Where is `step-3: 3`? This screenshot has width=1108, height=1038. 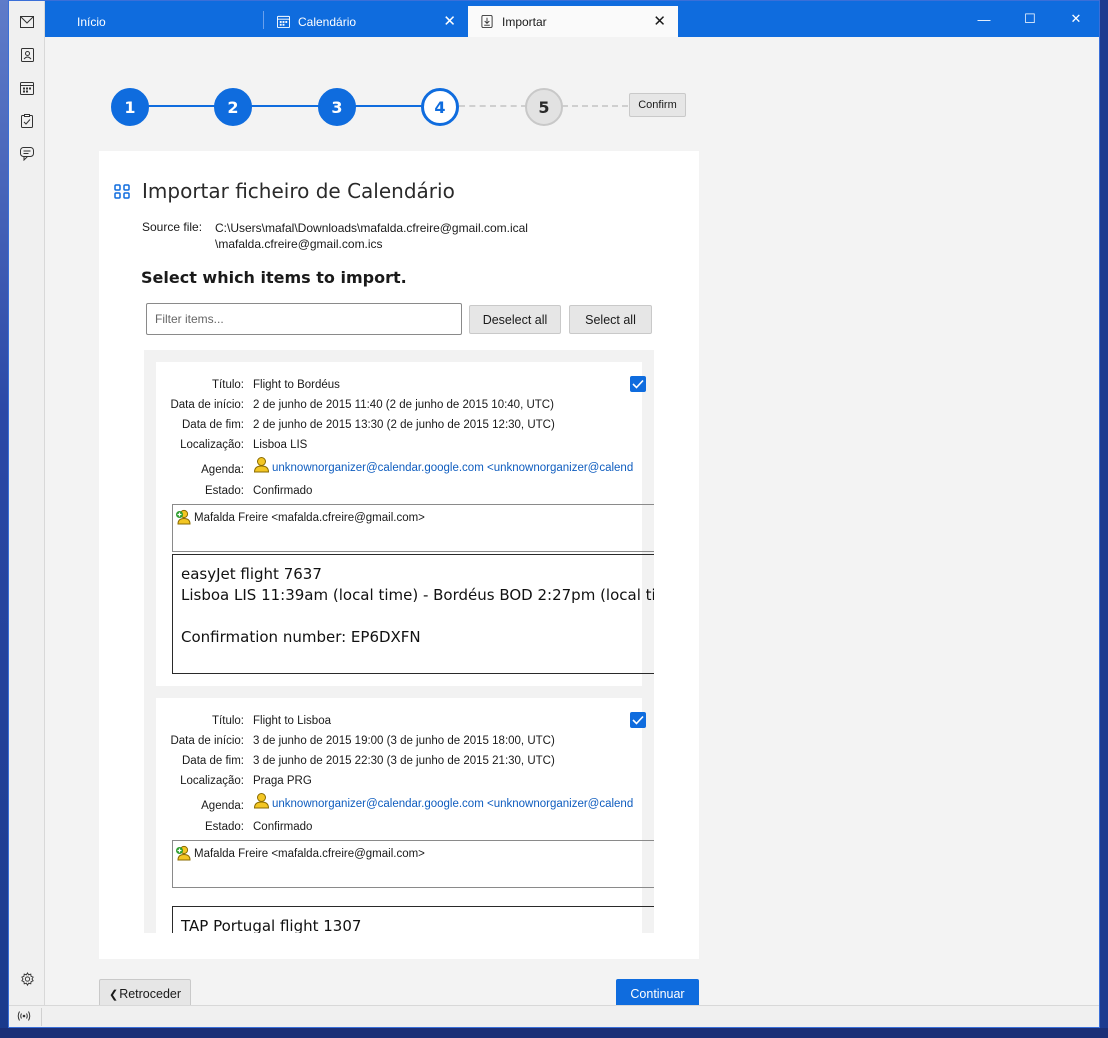
step-3: 3 is located at coordinates (337, 107).